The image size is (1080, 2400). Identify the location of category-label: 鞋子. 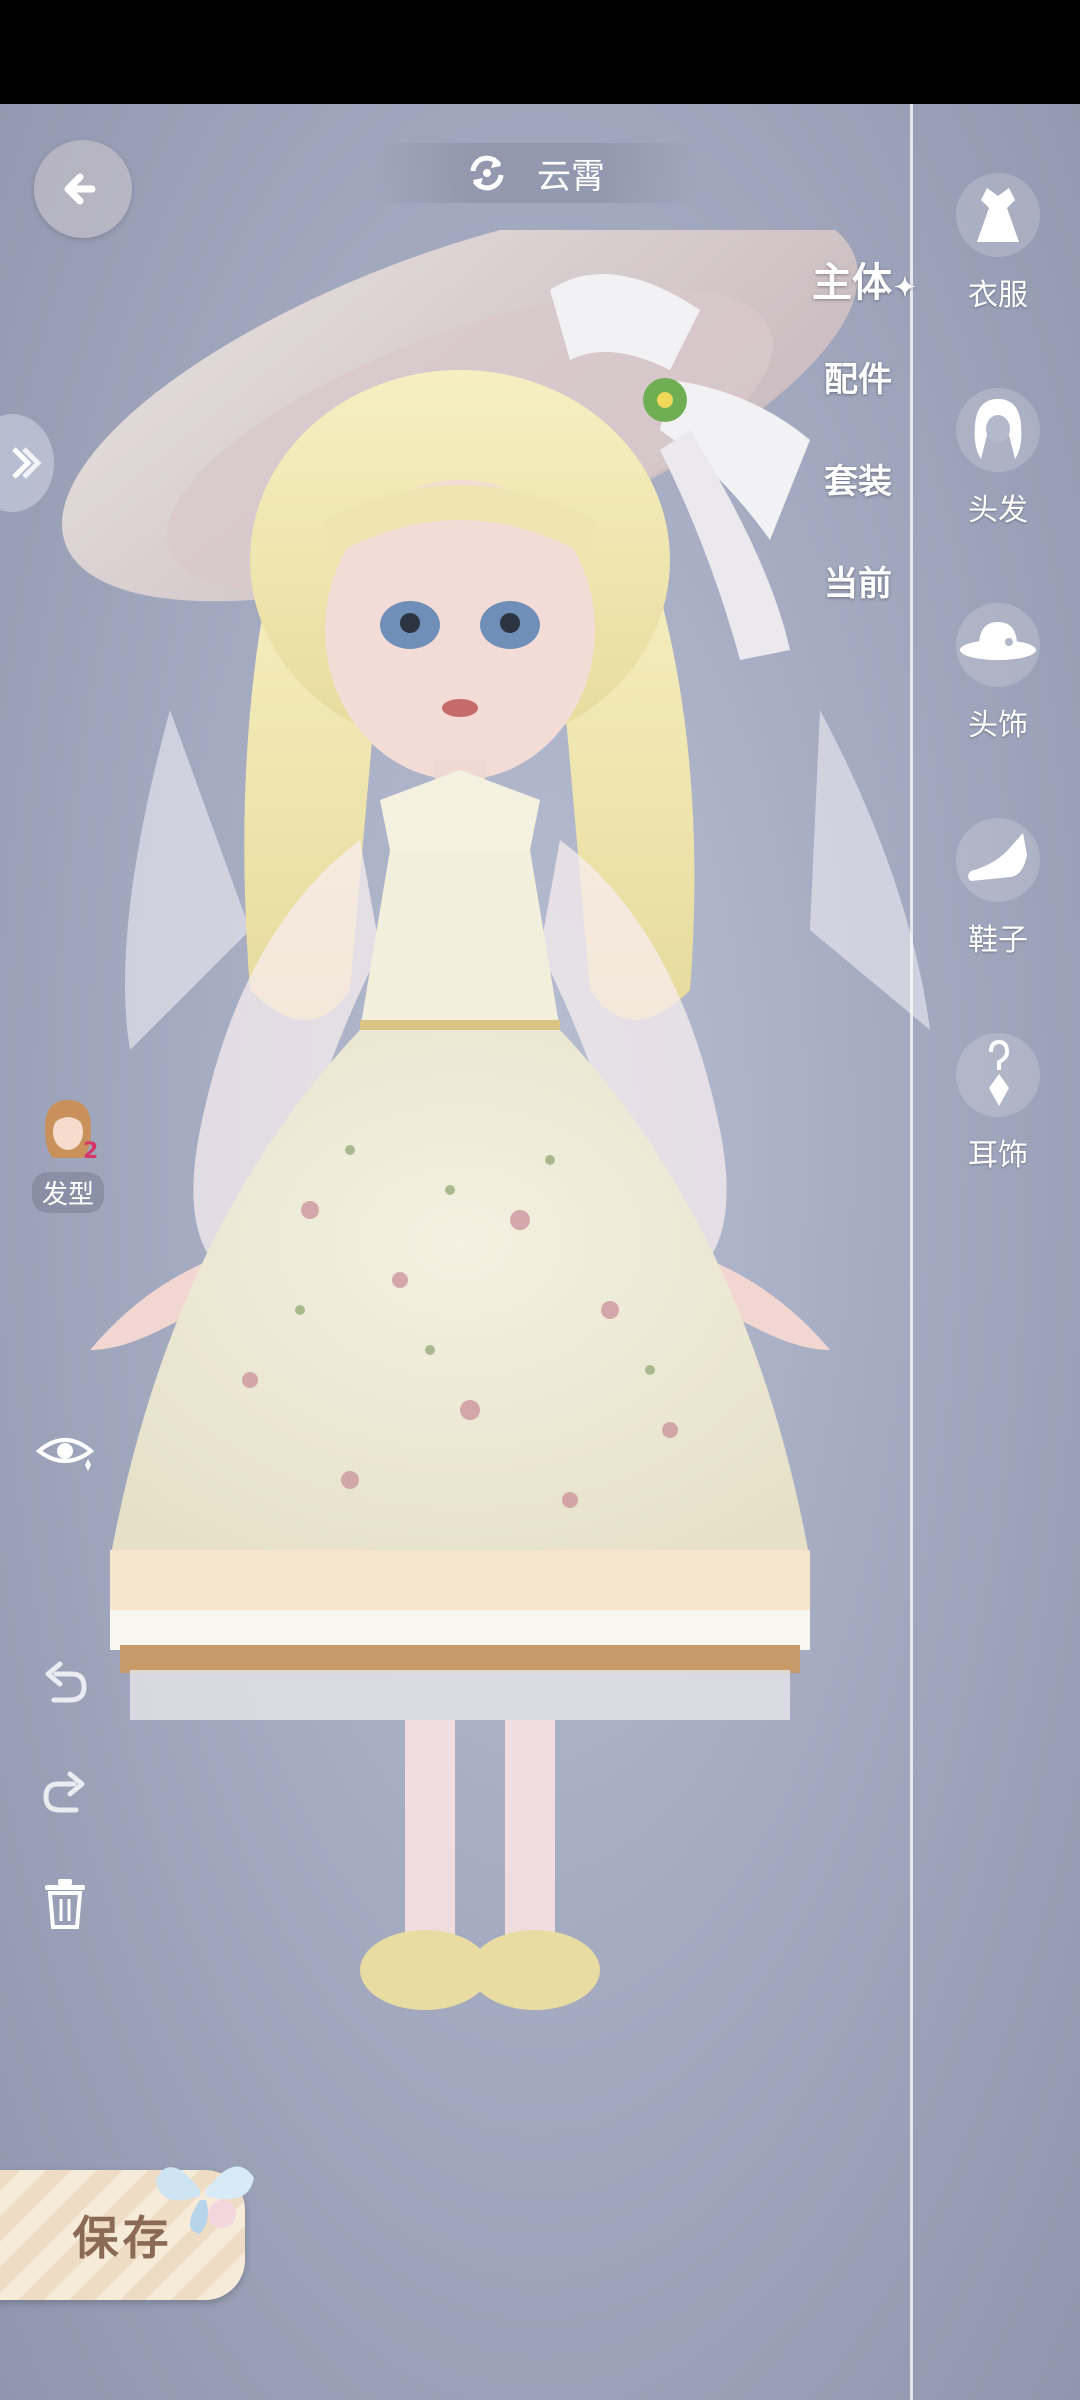
(998, 940).